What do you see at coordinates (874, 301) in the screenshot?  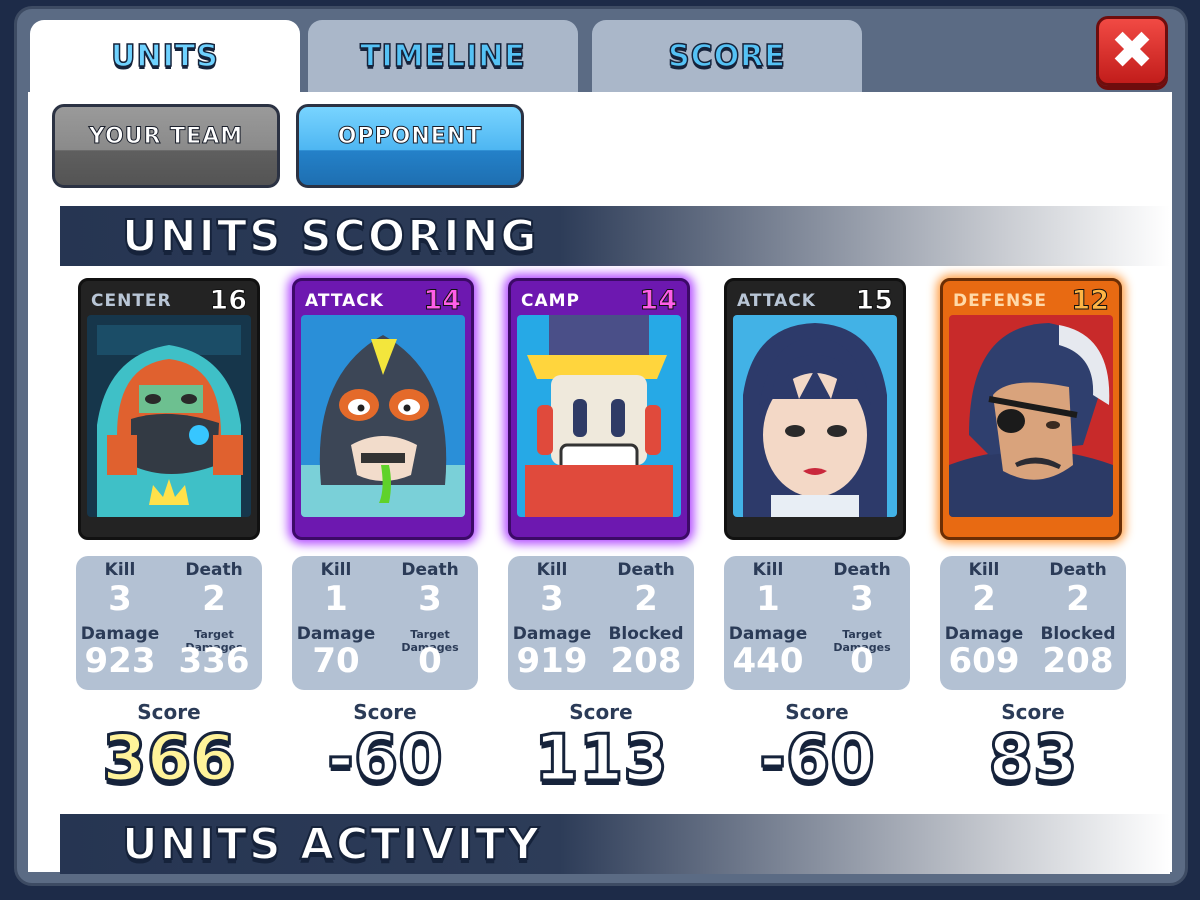 I see `unit-level: 15` at bounding box center [874, 301].